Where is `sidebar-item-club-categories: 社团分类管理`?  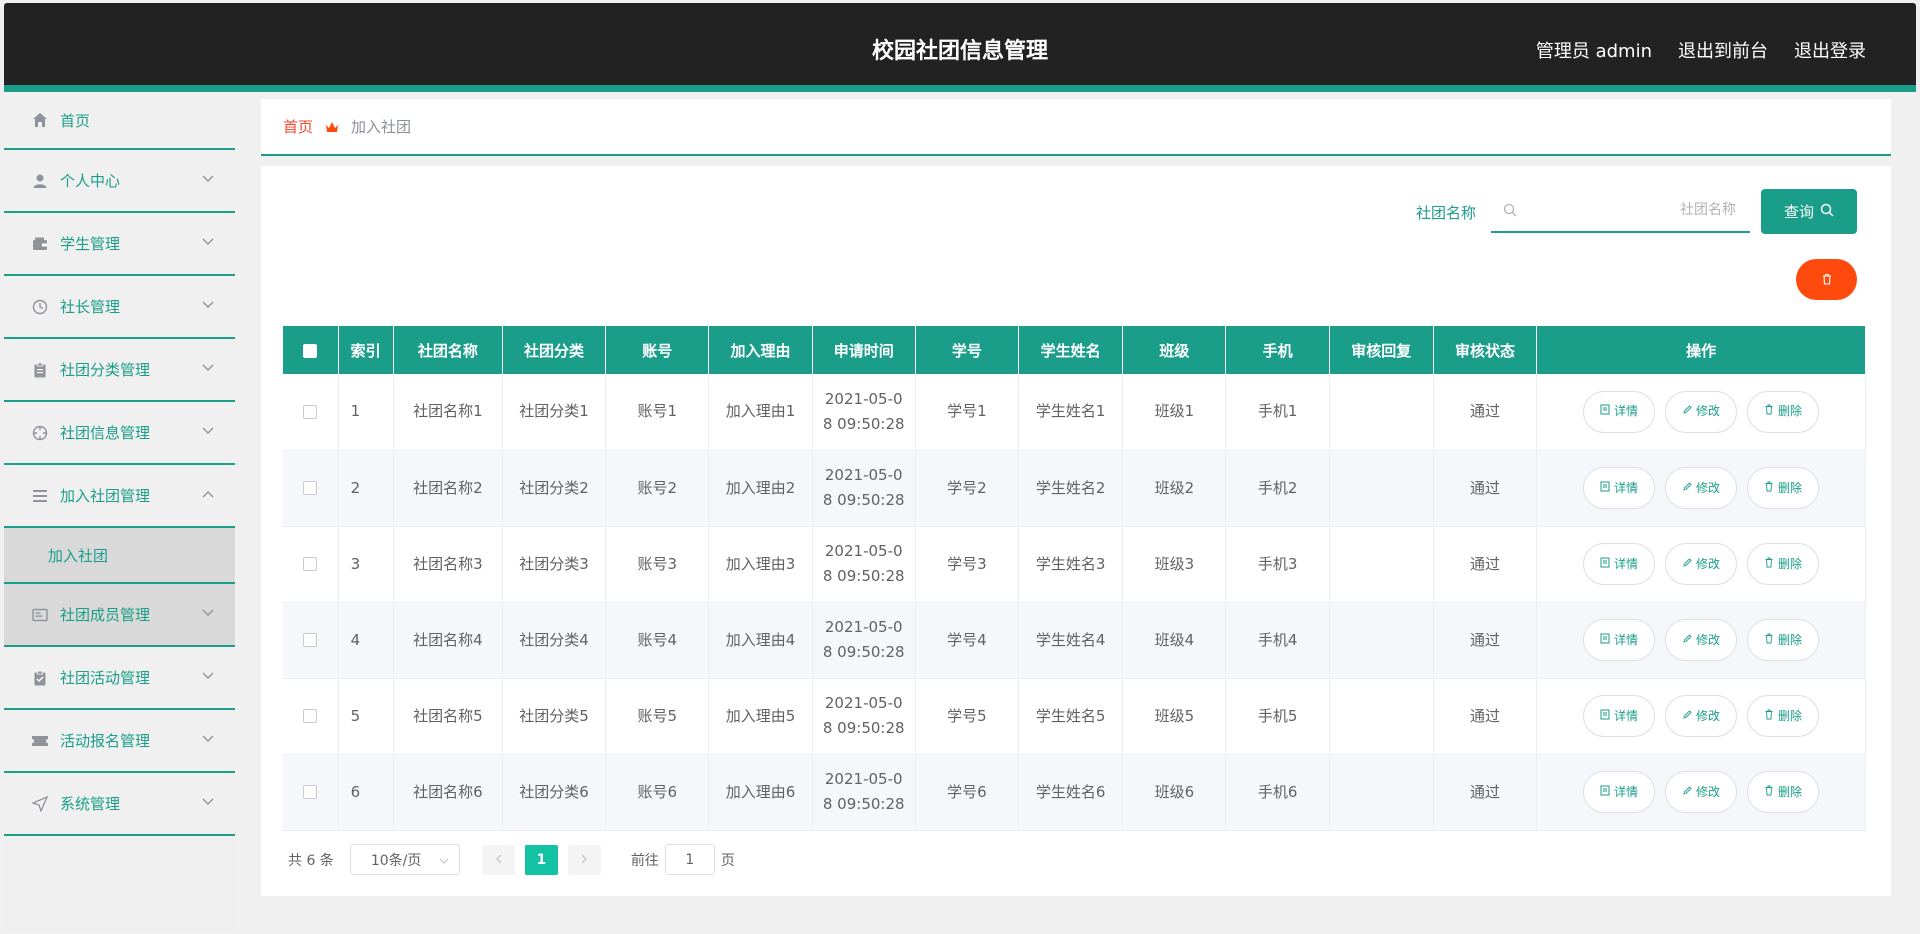 sidebar-item-club-categories: 社团分类管理 is located at coordinates (119, 370).